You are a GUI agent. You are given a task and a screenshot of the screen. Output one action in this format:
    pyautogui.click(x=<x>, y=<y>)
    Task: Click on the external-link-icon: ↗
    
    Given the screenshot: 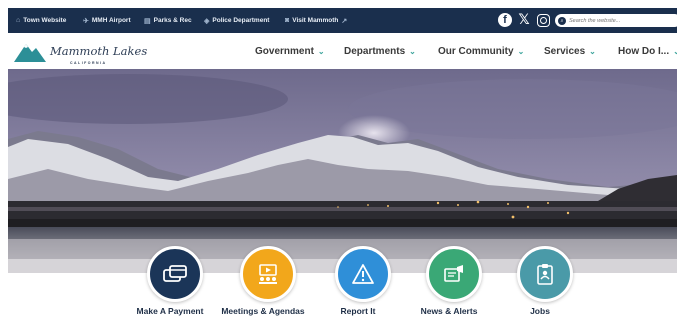 What is the action you would take?
    pyautogui.click(x=344, y=21)
    